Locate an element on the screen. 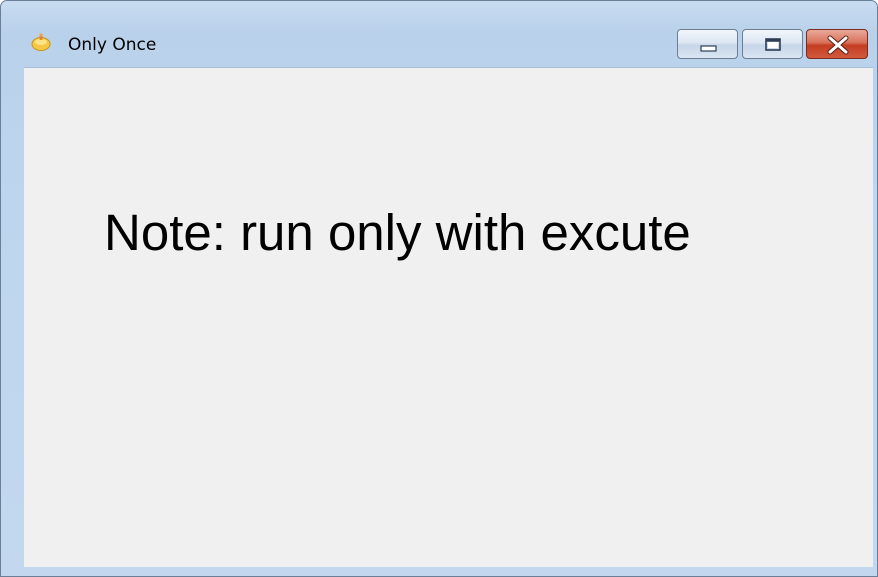  minimize-button is located at coordinates (707, 44).